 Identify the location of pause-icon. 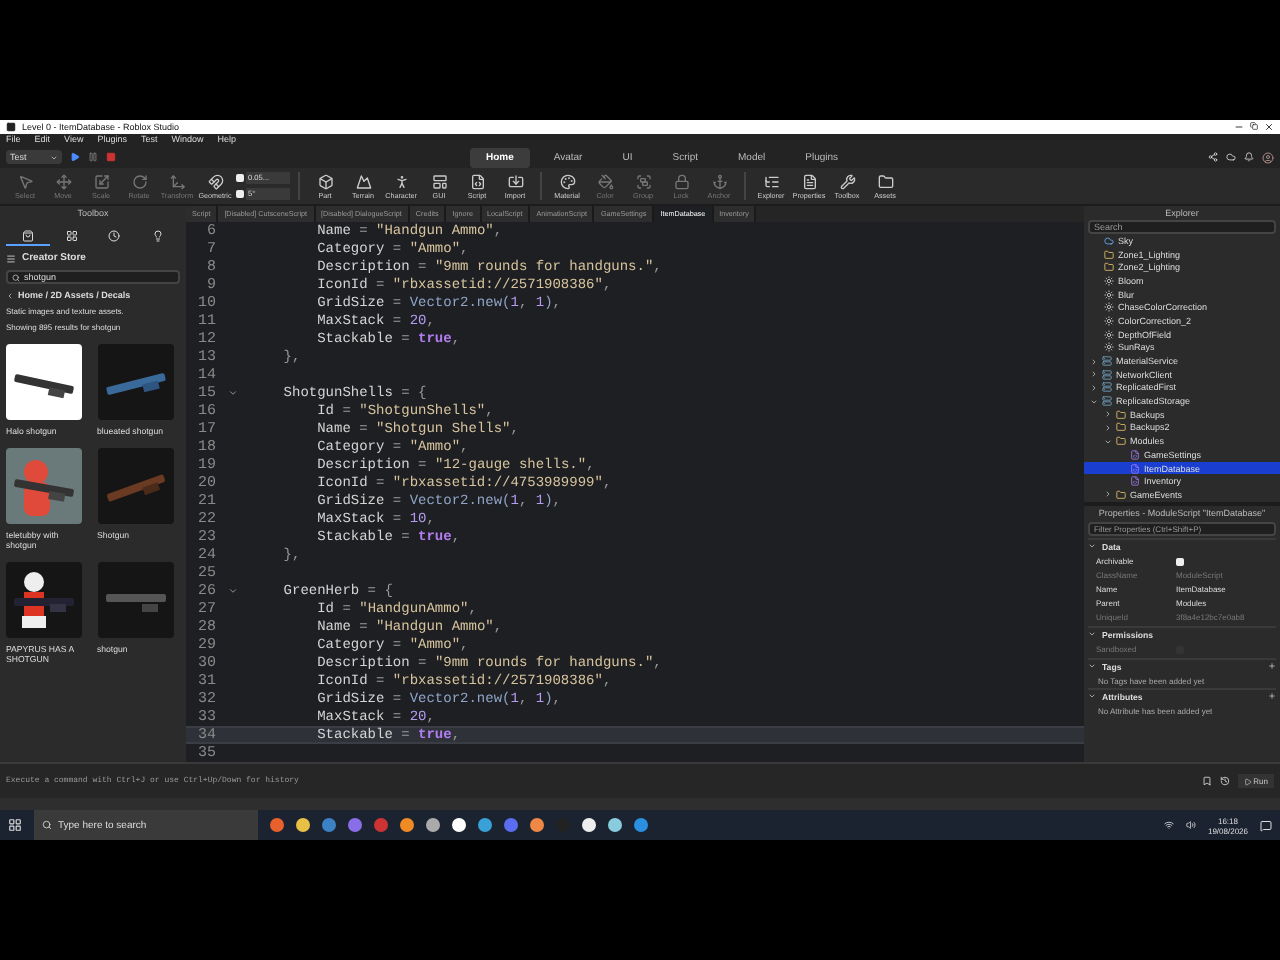
(93, 157).